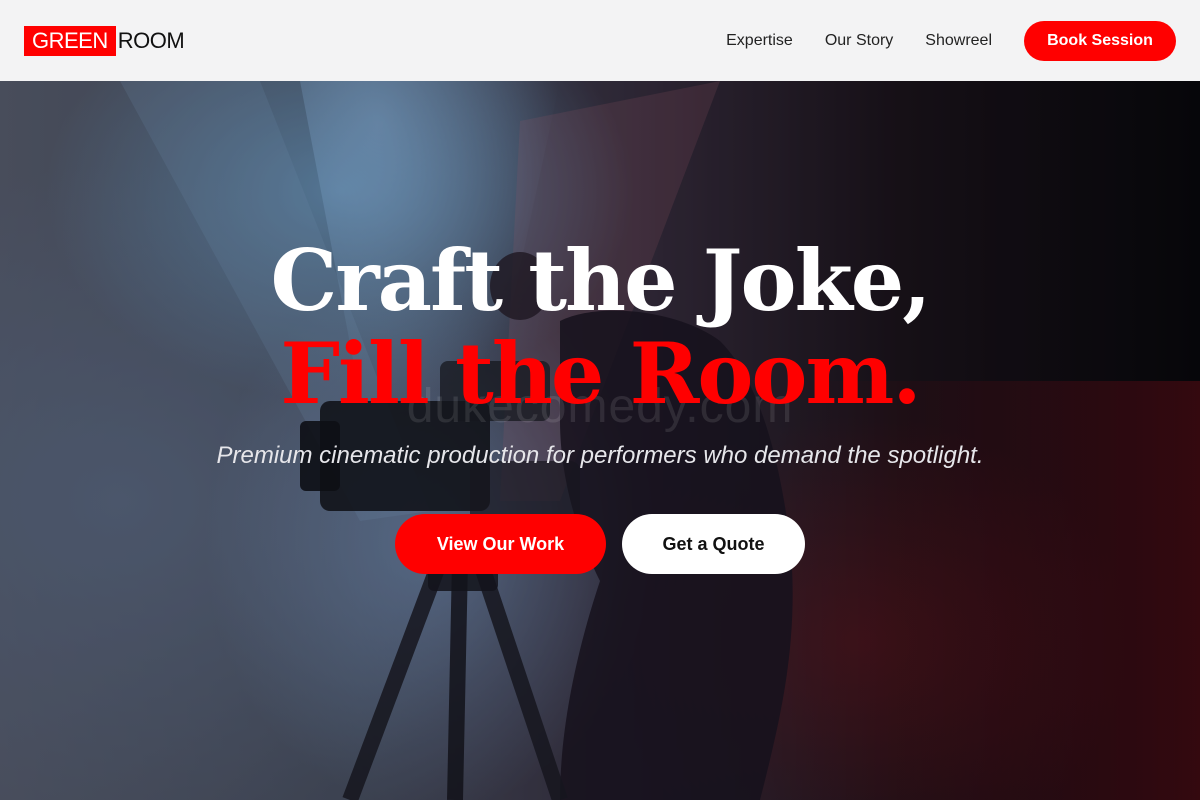  What do you see at coordinates (500, 544) in the screenshot?
I see `view-our-work-button: View Our Work` at bounding box center [500, 544].